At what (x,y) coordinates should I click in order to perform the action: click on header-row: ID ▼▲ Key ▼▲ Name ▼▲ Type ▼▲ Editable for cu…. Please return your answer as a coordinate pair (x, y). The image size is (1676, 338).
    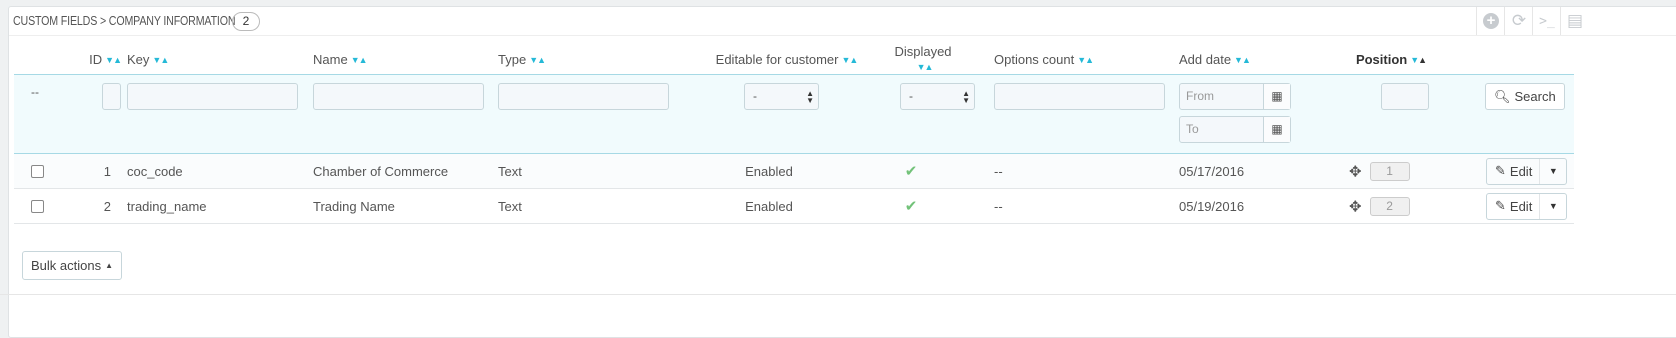
    Looking at the image, I should click on (794, 59).